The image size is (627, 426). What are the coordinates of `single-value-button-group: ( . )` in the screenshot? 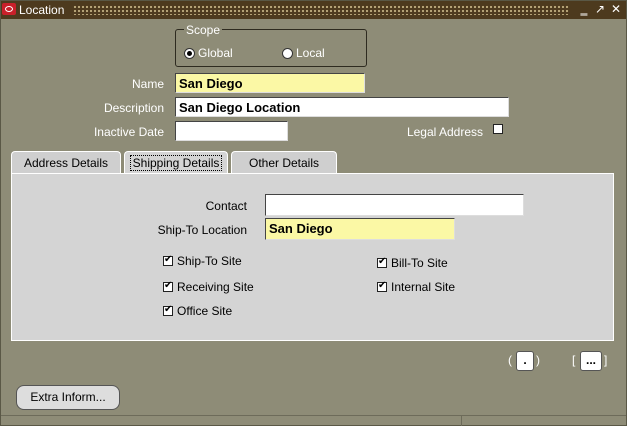 It's located at (525, 362).